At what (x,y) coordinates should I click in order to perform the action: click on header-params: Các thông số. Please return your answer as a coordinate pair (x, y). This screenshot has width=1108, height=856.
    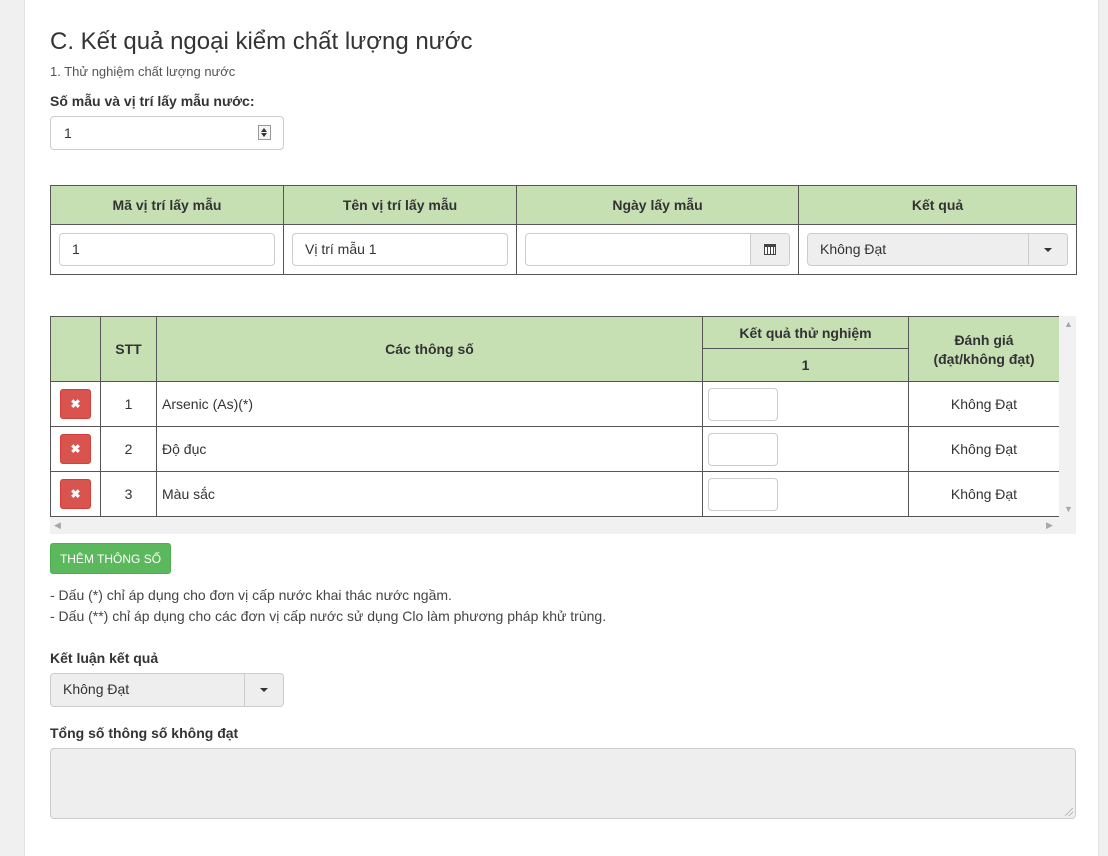
    Looking at the image, I should click on (429, 349).